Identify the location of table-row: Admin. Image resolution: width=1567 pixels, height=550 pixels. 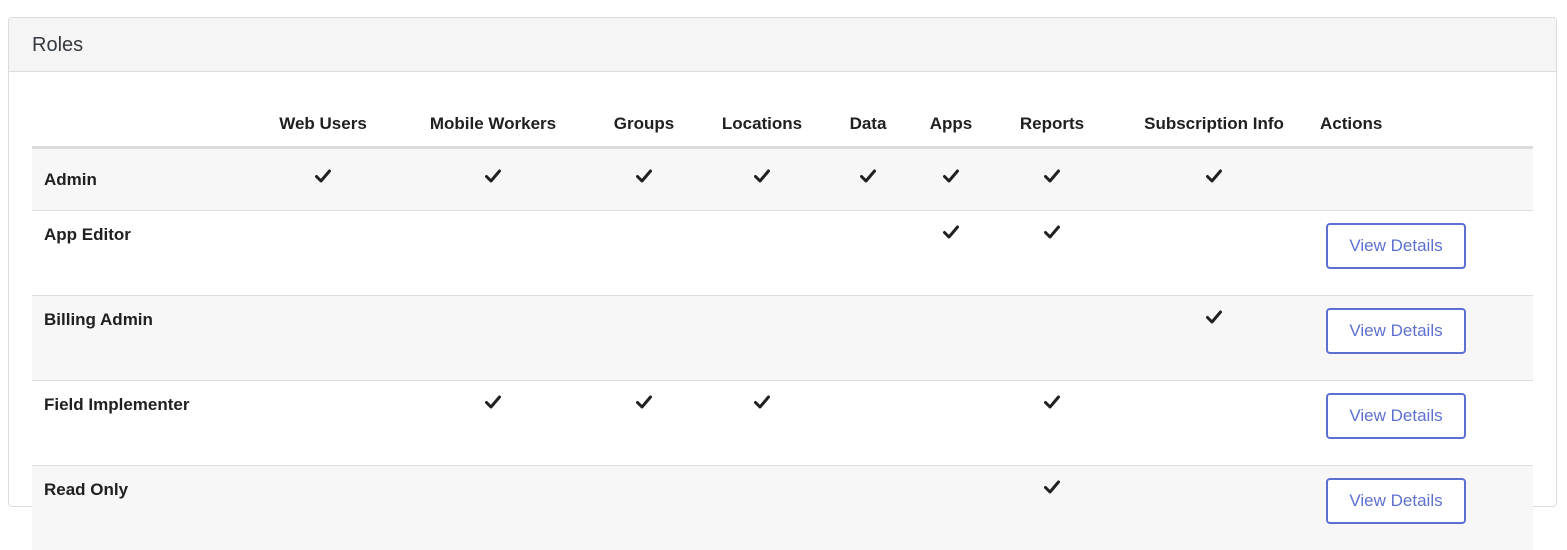
(782, 179).